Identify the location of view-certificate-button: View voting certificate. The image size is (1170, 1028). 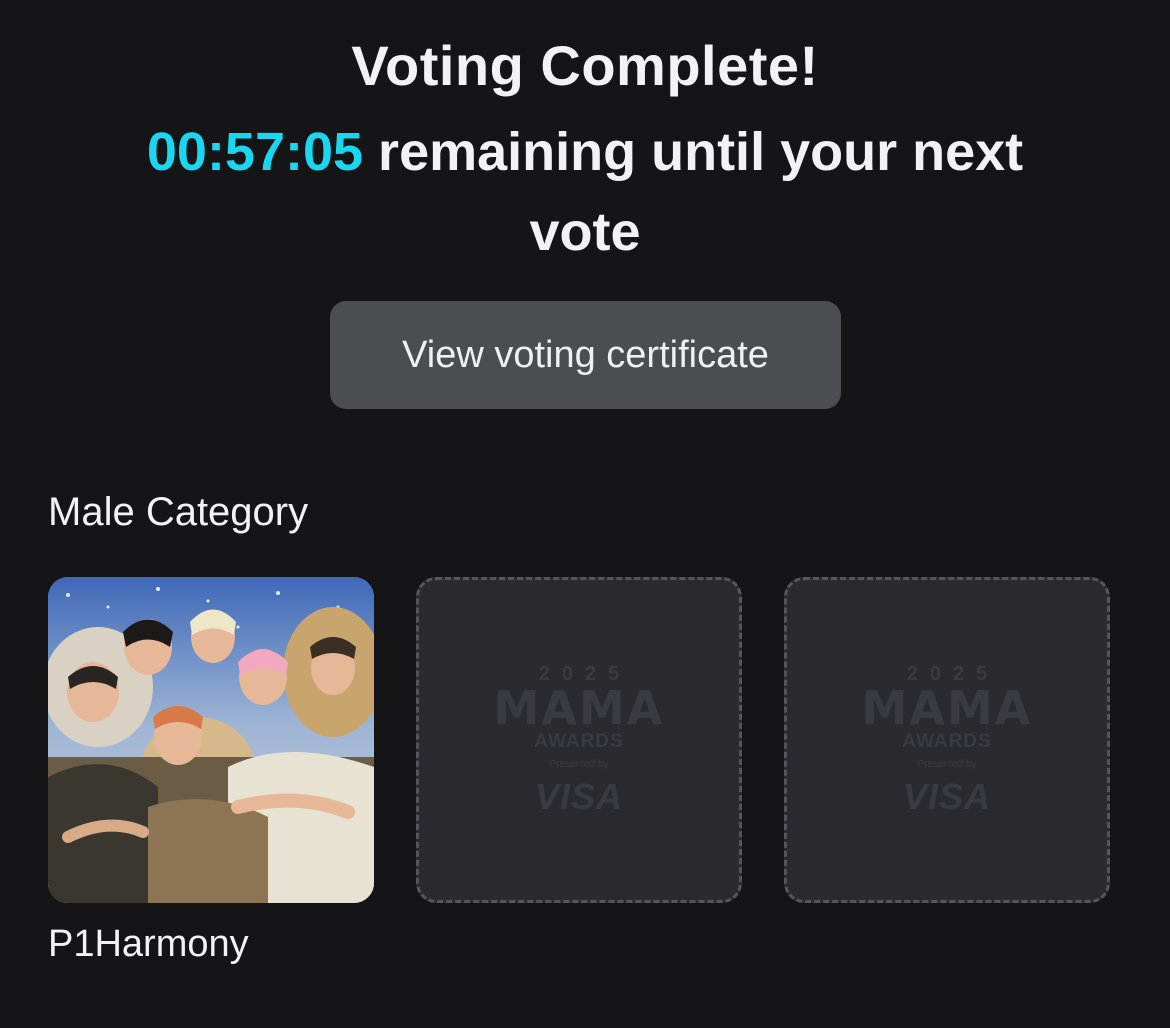
(585, 355).